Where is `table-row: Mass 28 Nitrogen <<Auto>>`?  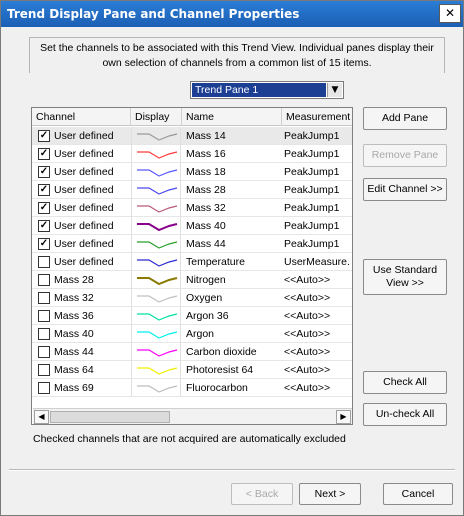 table-row: Mass 28 Nitrogen <<Auto>> is located at coordinates (192, 280).